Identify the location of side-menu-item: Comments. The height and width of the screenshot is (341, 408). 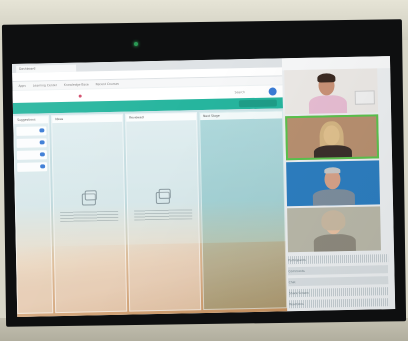
(338, 270).